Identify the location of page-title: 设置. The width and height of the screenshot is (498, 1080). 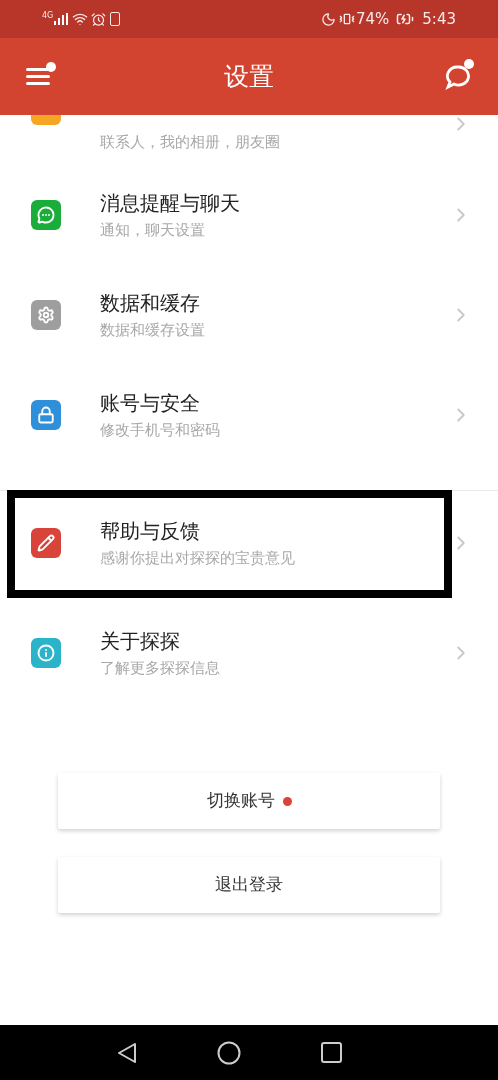
(249, 76).